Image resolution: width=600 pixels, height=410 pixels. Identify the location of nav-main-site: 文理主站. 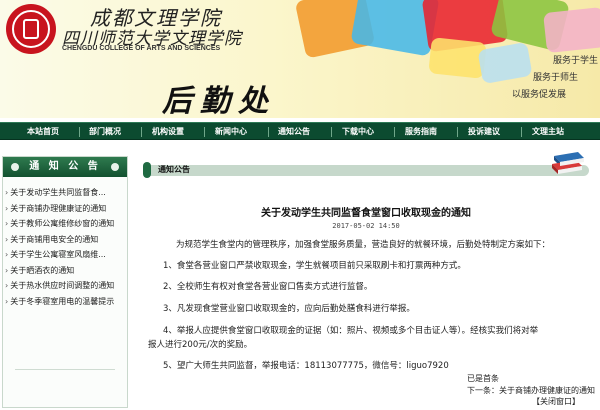
(548, 132).